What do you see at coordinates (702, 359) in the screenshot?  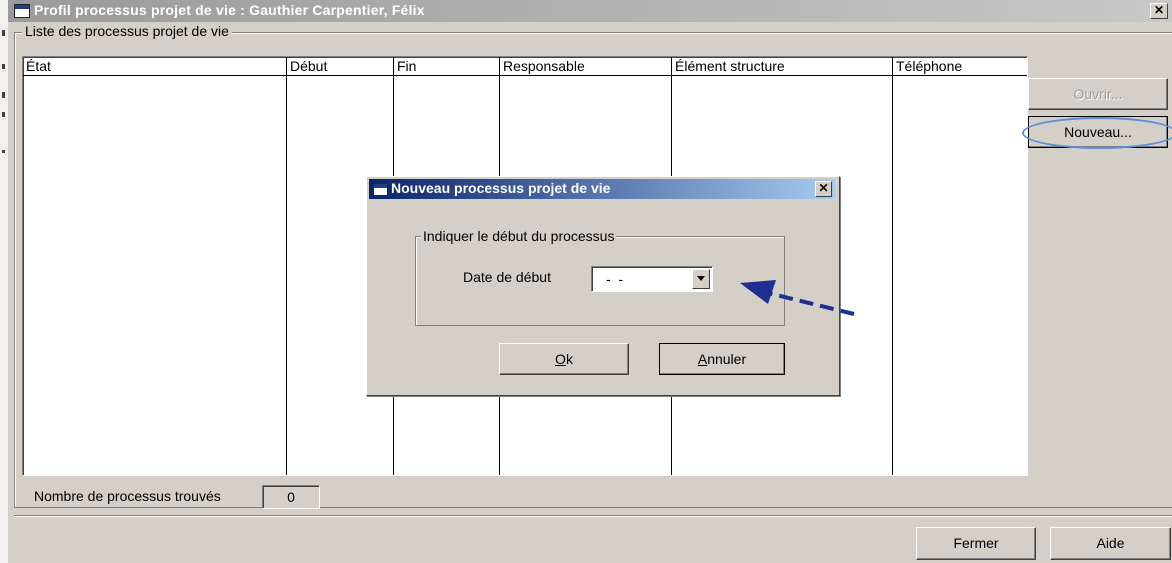 I see `annuler-mnemonic: A` at bounding box center [702, 359].